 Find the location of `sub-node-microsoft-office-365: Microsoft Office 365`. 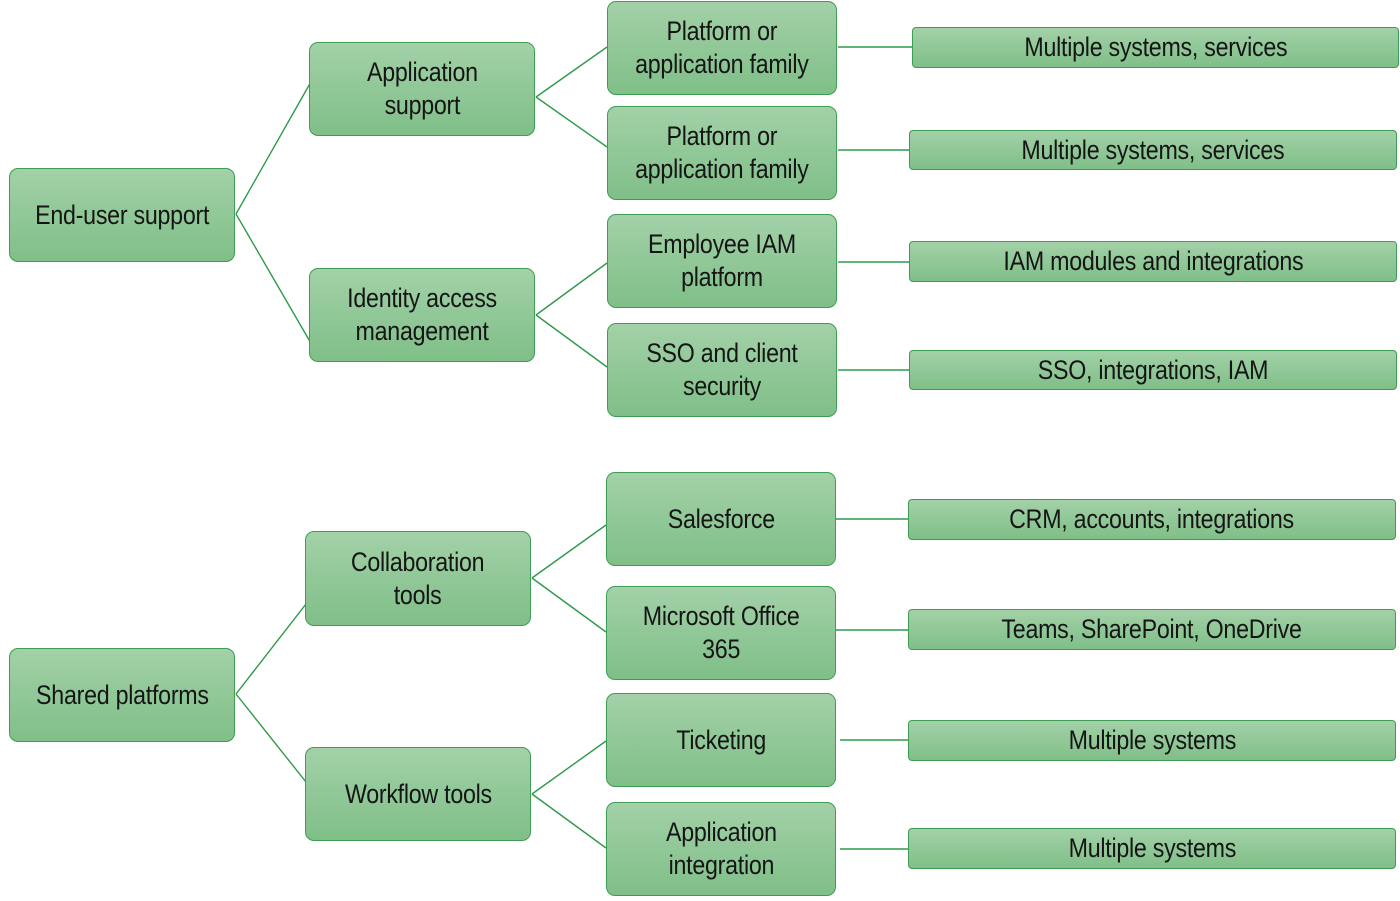

sub-node-microsoft-office-365: Microsoft Office 365 is located at coordinates (721, 633).